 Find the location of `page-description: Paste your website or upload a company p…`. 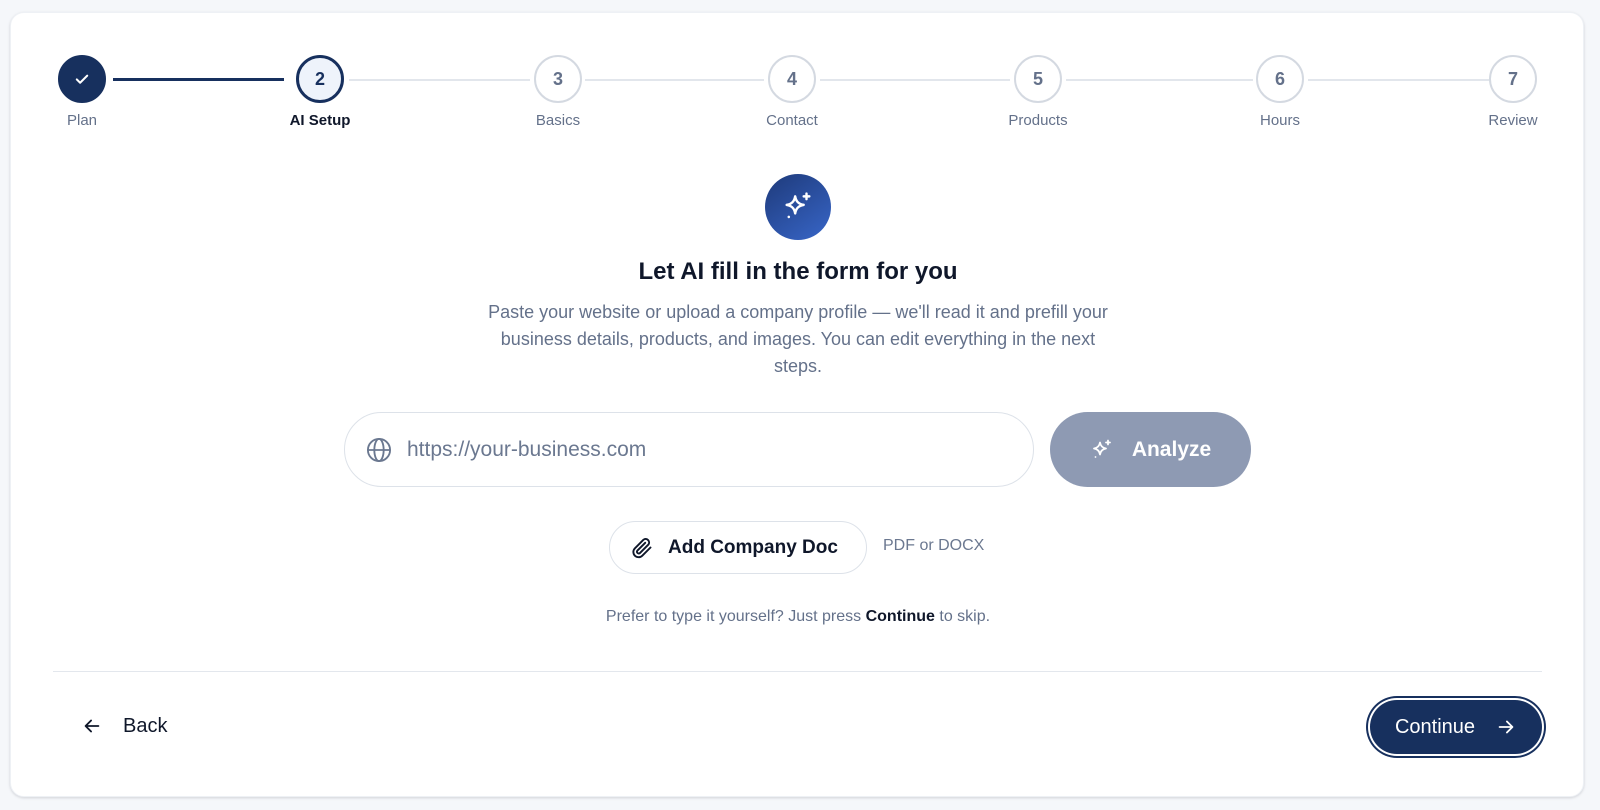

page-description: Paste your website or upload a company p… is located at coordinates (798, 339).